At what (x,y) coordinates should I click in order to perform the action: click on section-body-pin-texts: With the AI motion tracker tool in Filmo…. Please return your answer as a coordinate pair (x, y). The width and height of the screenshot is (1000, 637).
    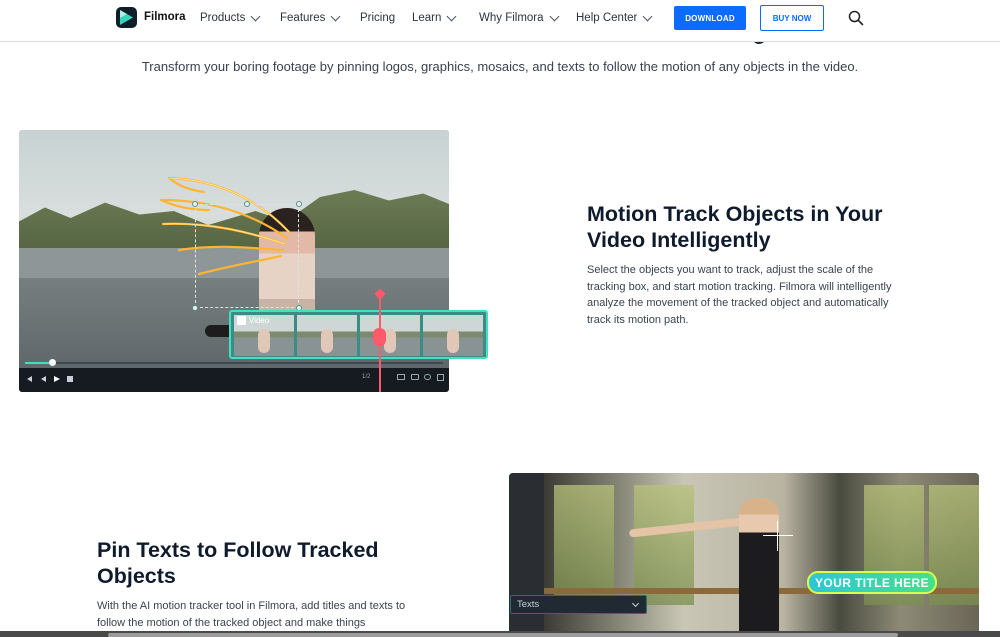
    Looking at the image, I should click on (251, 614).